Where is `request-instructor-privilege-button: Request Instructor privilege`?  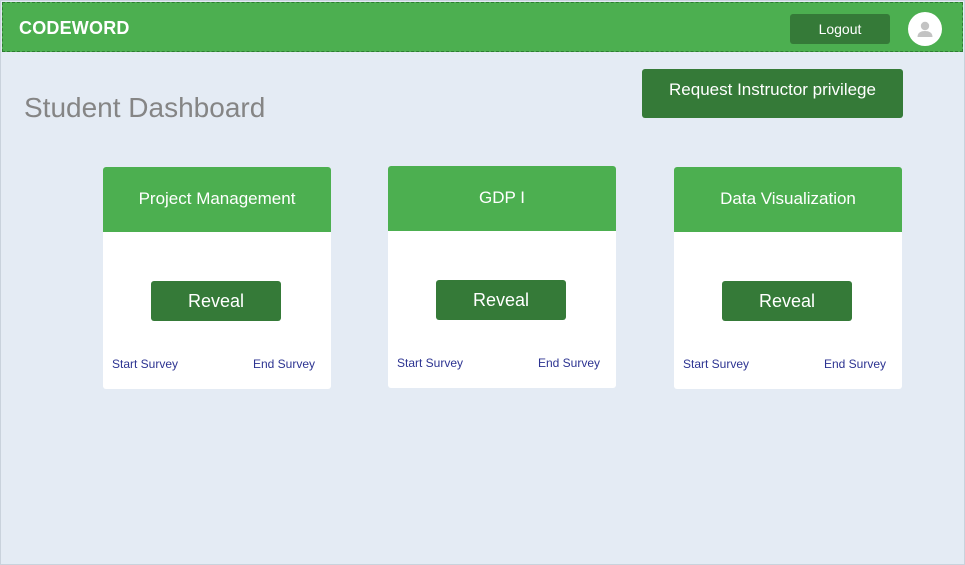
request-instructor-privilege-button: Request Instructor privilege is located at coordinates (772, 93).